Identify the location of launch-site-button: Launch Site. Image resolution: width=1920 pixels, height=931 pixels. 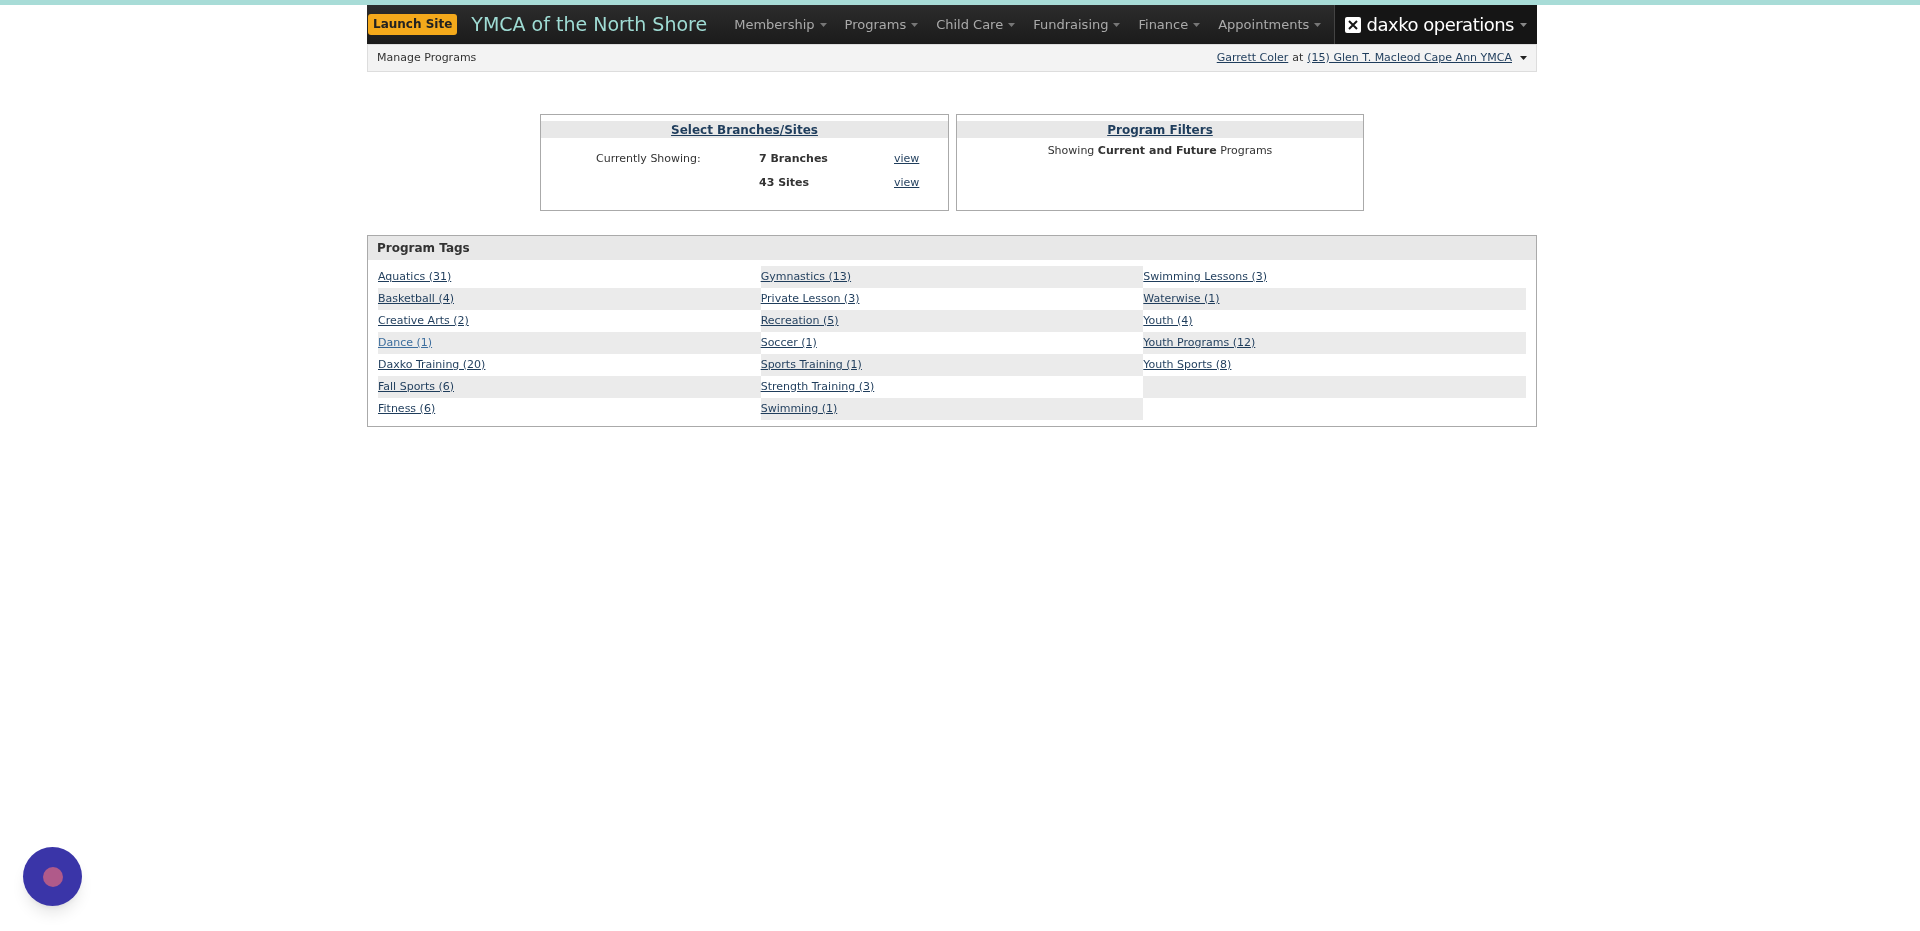
(413, 24).